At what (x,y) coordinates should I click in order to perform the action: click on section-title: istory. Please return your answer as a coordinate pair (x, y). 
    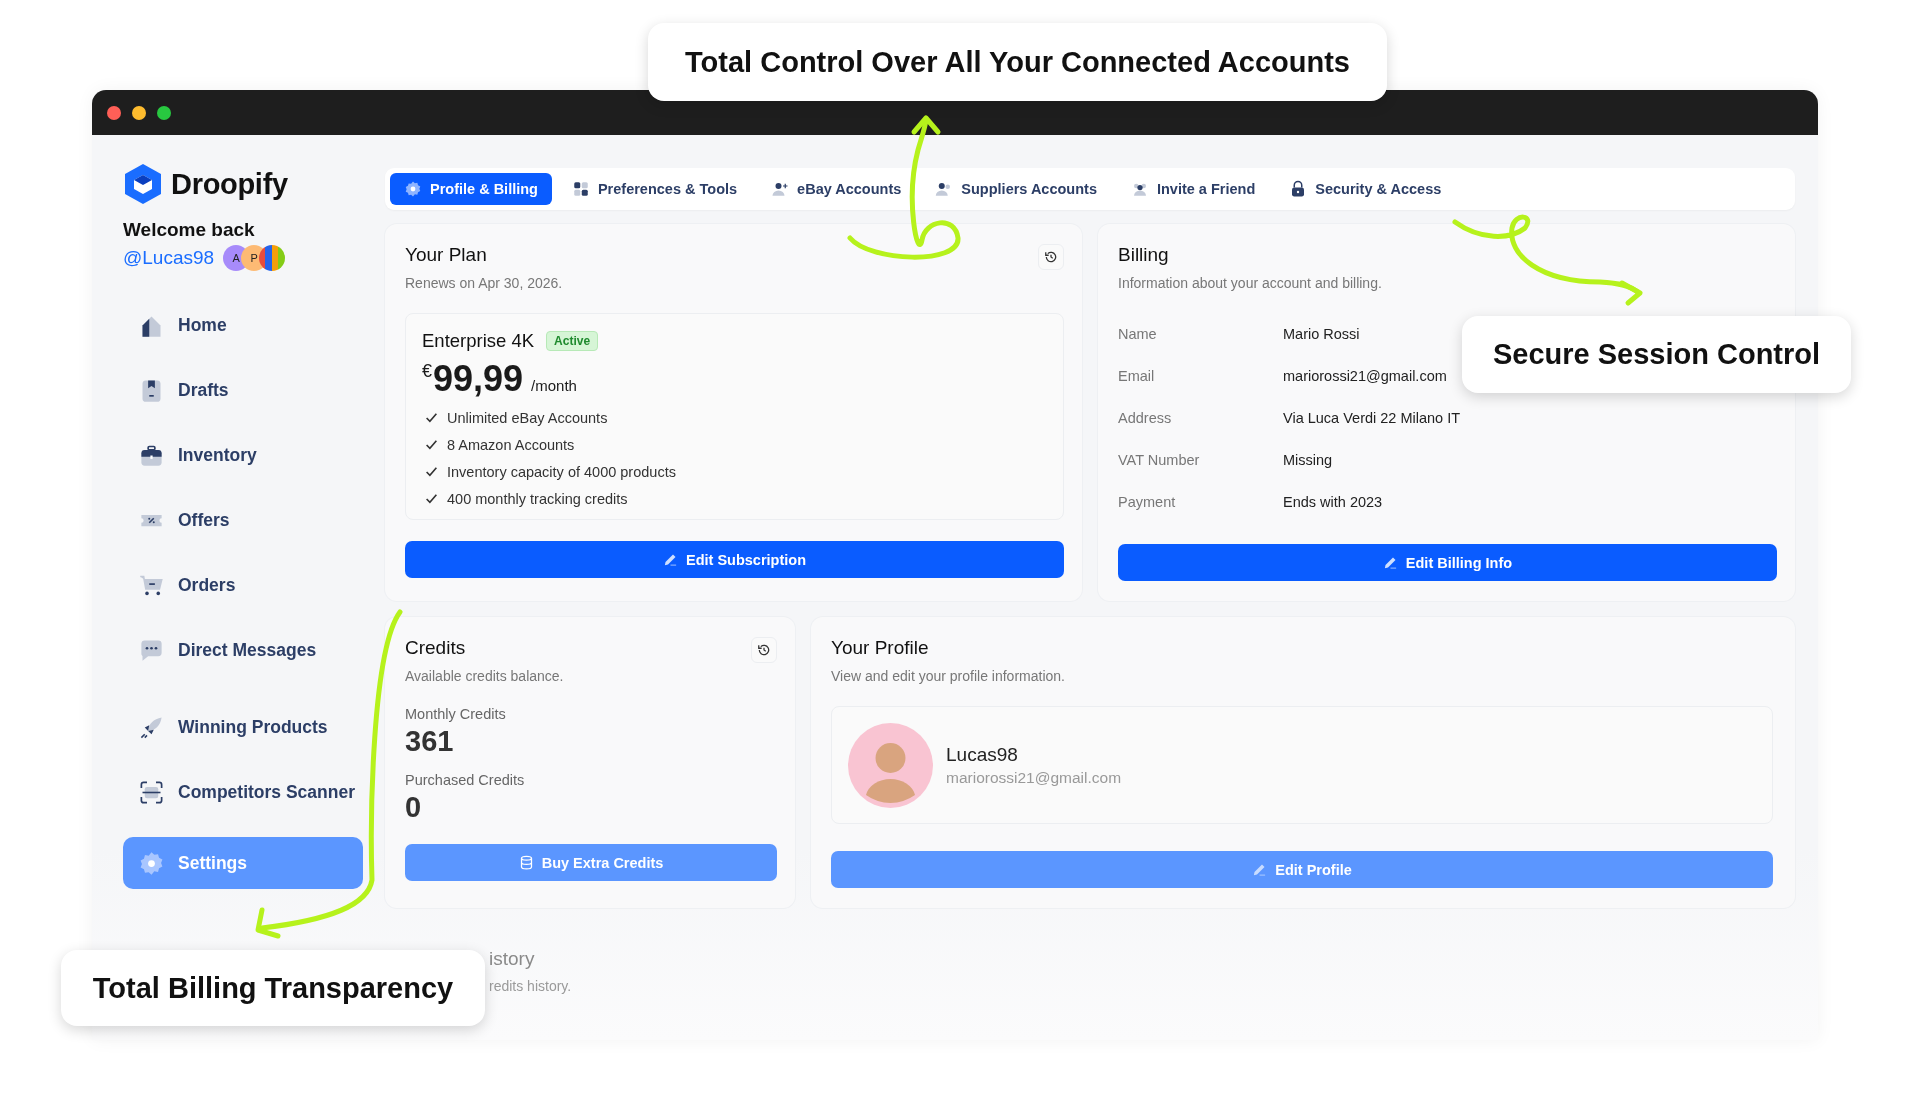
    Looking at the image, I should click on (512, 959).